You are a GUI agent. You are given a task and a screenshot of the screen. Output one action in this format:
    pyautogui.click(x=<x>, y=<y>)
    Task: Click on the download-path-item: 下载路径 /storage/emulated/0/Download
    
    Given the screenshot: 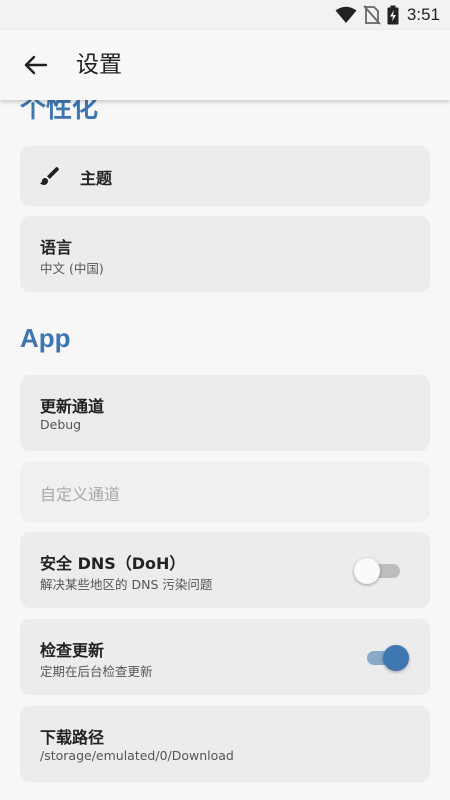 What is the action you would take?
    pyautogui.click(x=225, y=744)
    